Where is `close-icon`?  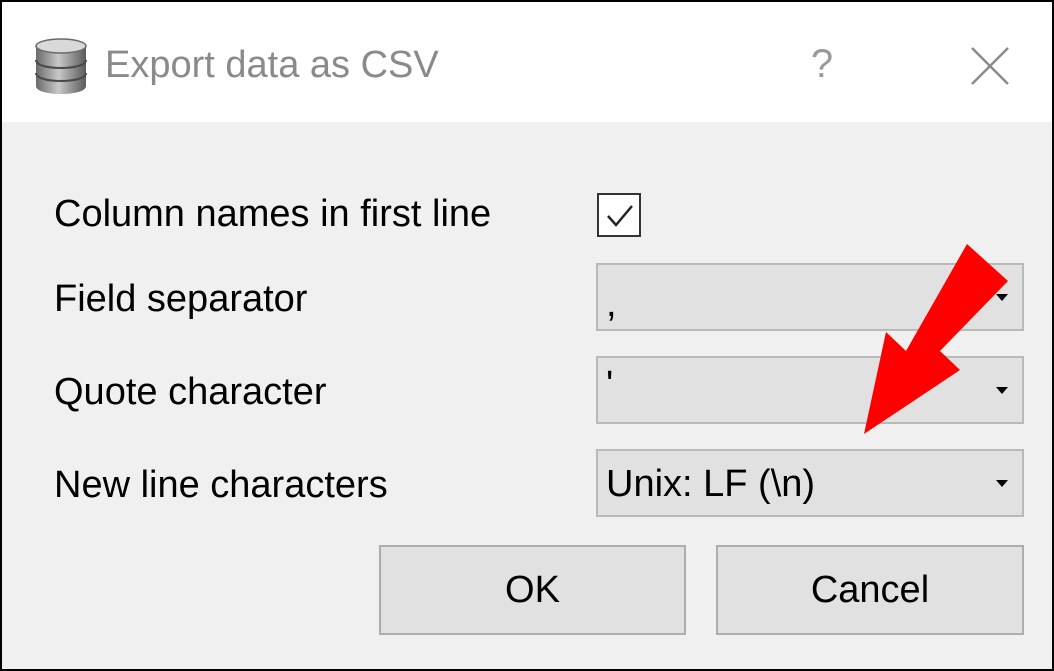
close-icon is located at coordinates (990, 66).